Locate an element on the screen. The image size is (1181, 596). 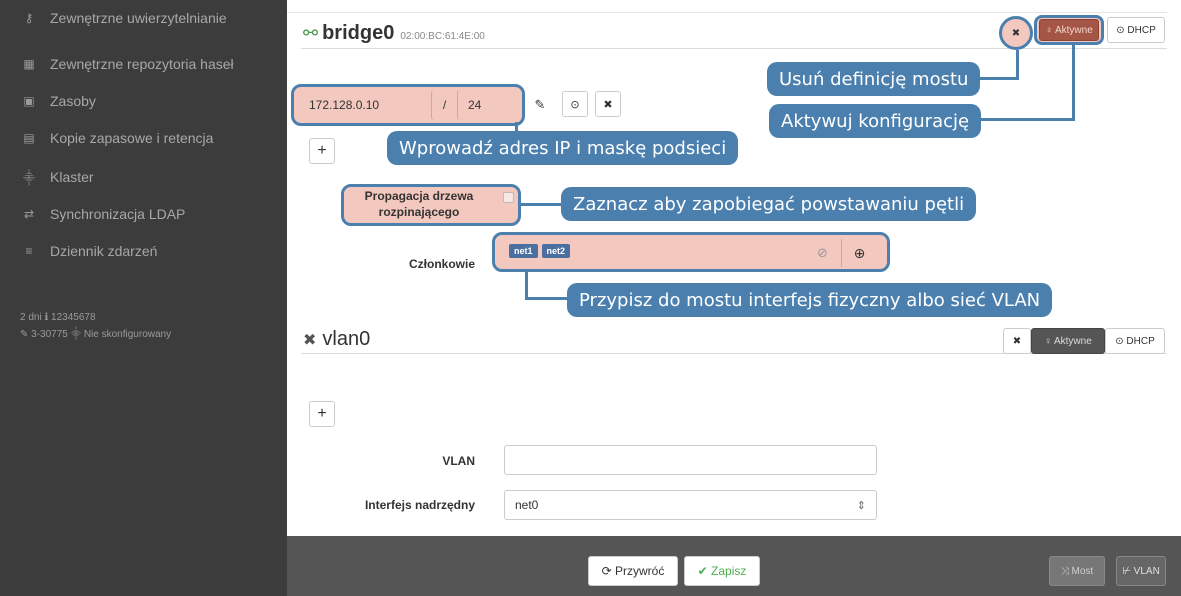
members-label: Członkowie is located at coordinates (441, 264).